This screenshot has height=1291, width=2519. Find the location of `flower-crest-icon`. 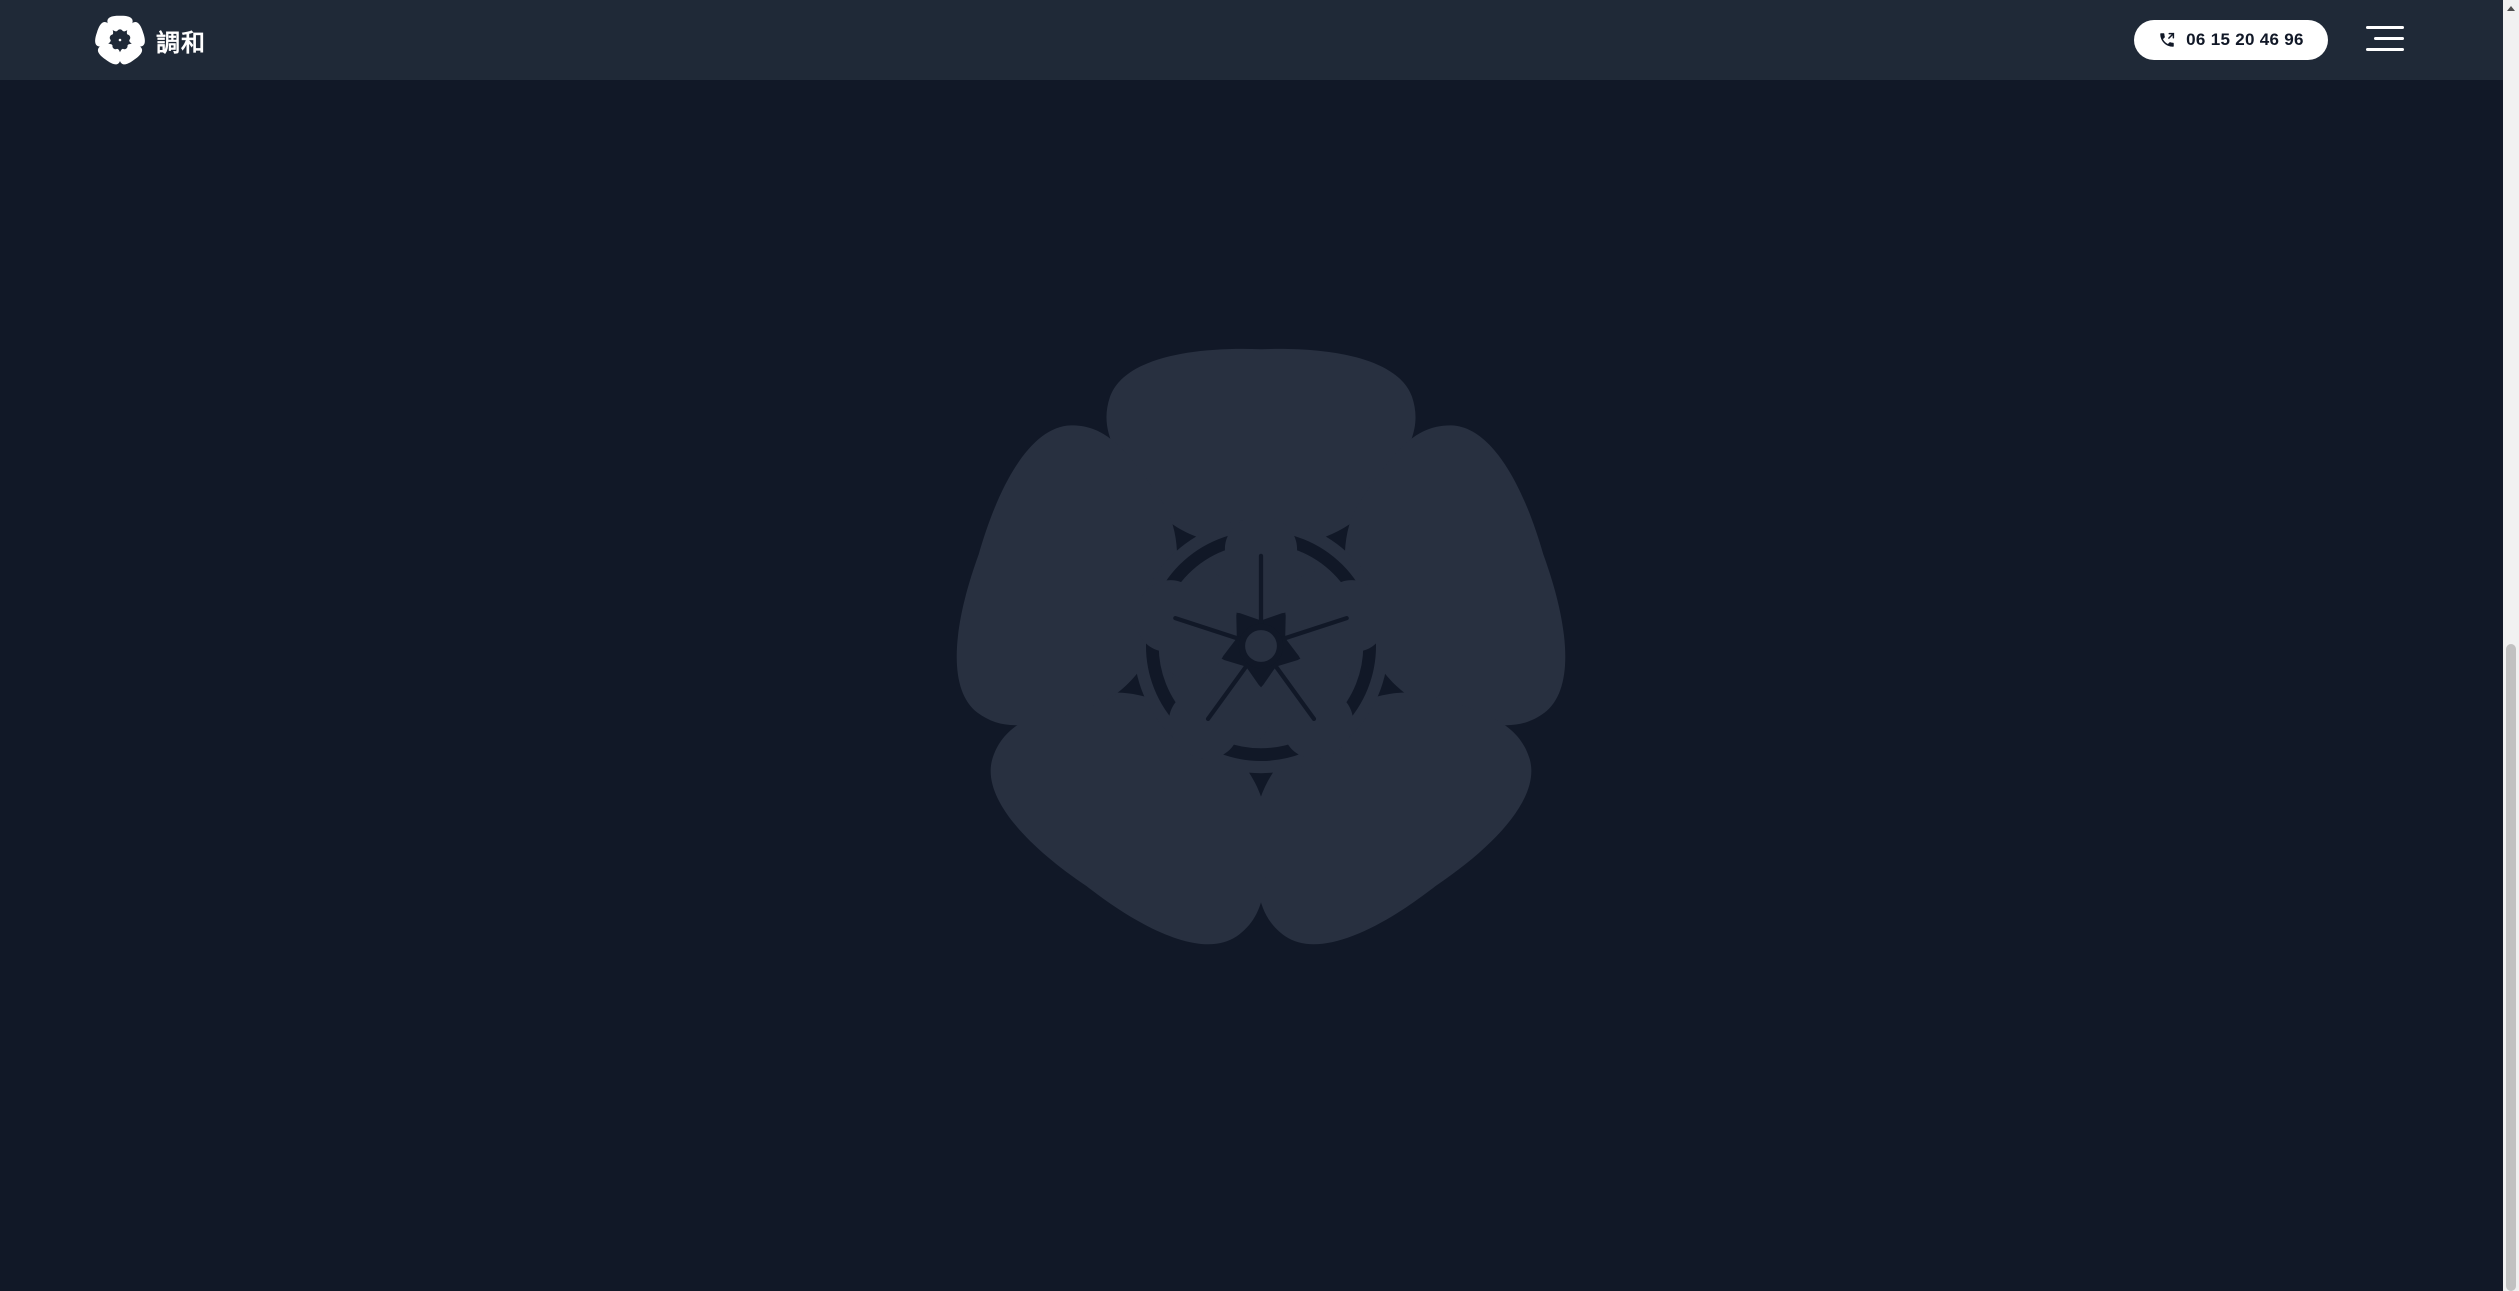

flower-crest-icon is located at coordinates (120, 40).